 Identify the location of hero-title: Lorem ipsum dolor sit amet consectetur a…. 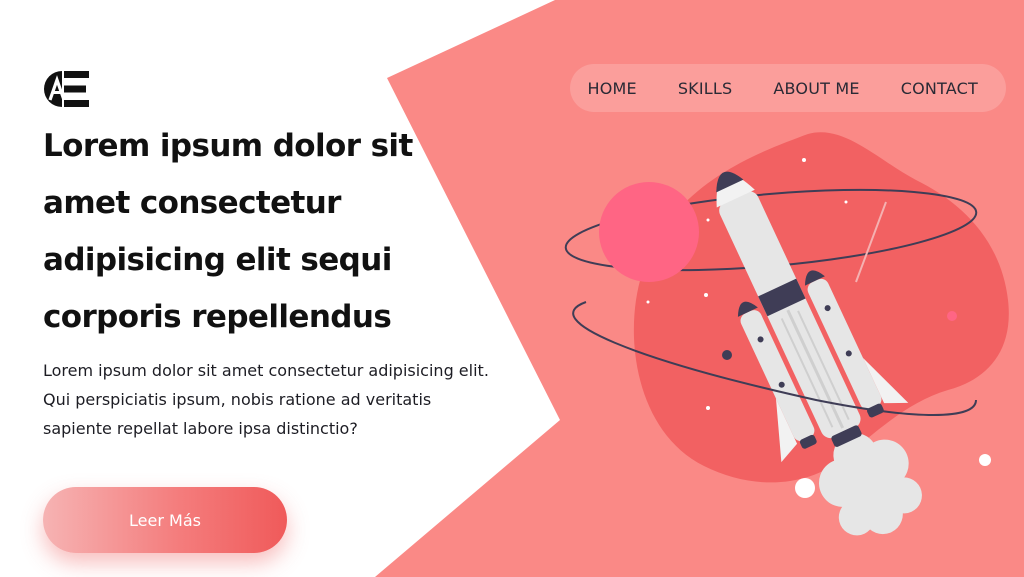
(228, 231).